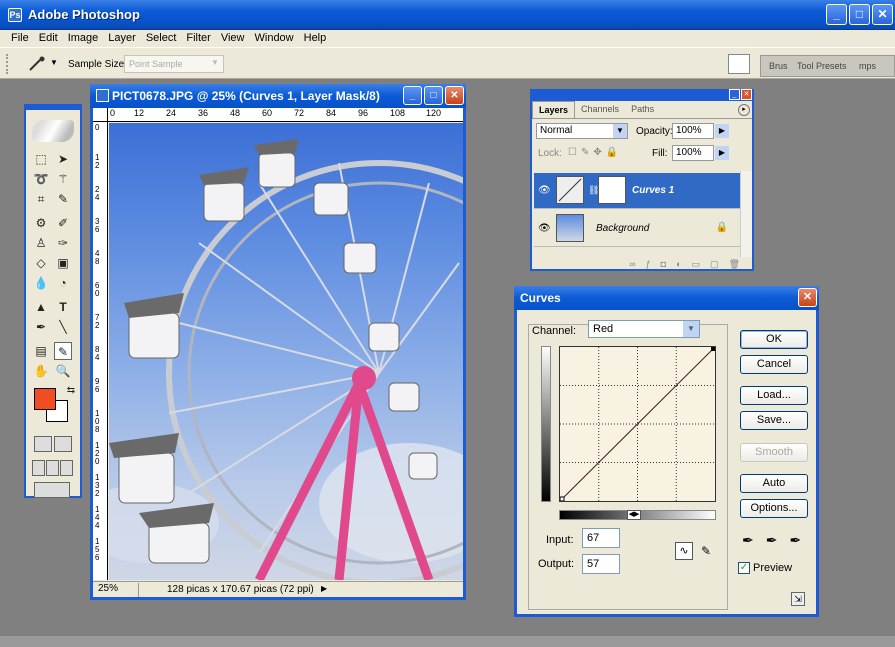 The width and height of the screenshot is (895, 647). I want to click on new-adjustment-layer-icon: ◐, so click(678, 266).